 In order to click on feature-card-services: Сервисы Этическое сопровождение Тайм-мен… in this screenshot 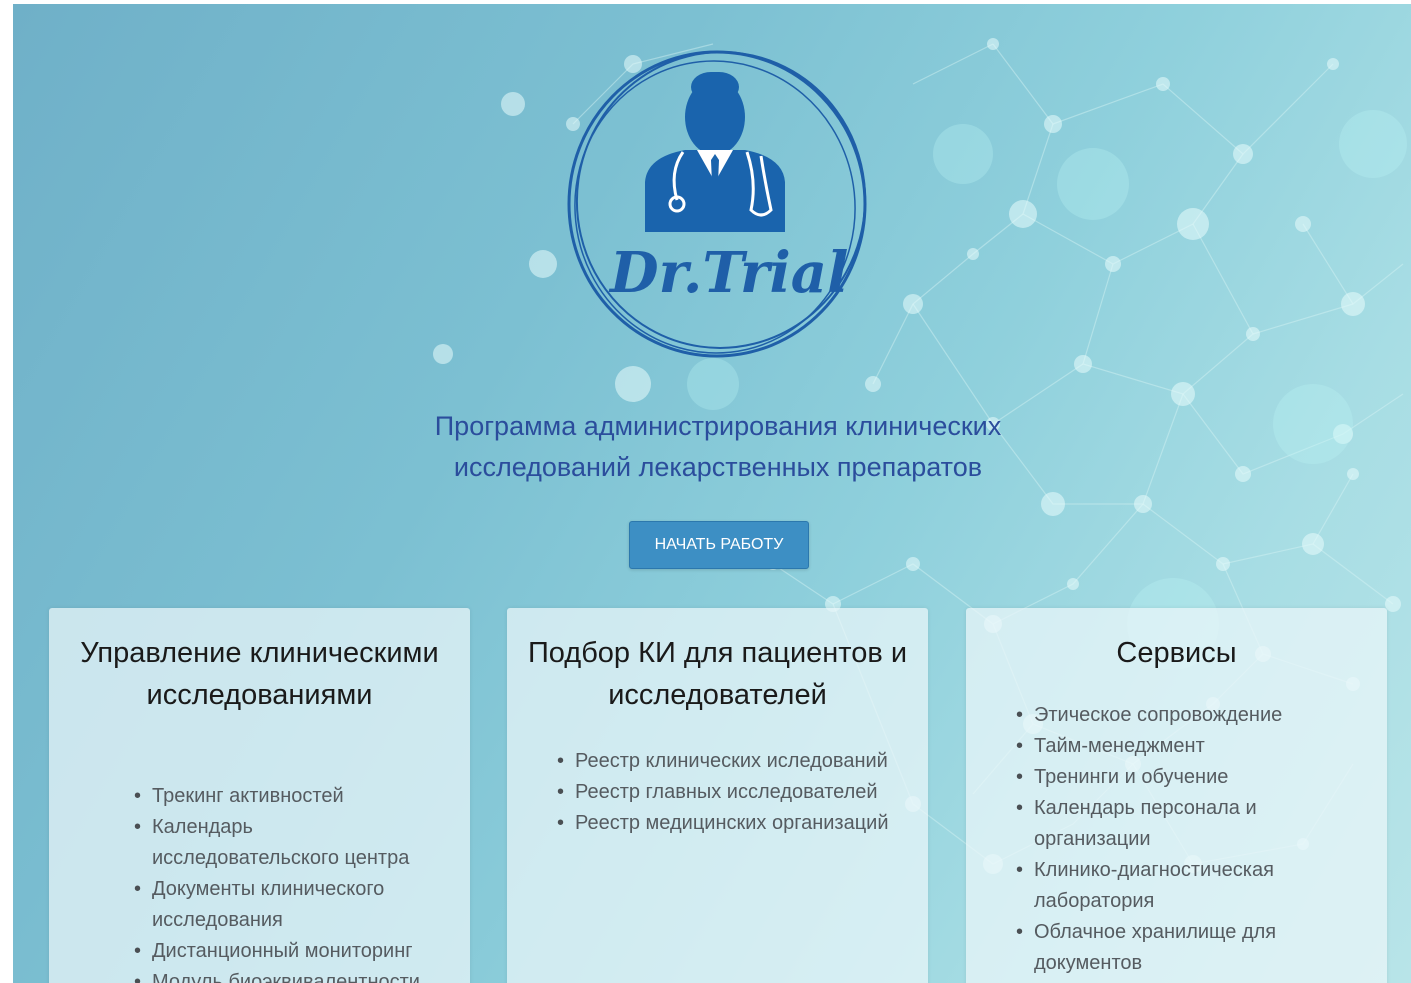, I will do `click(1176, 795)`.